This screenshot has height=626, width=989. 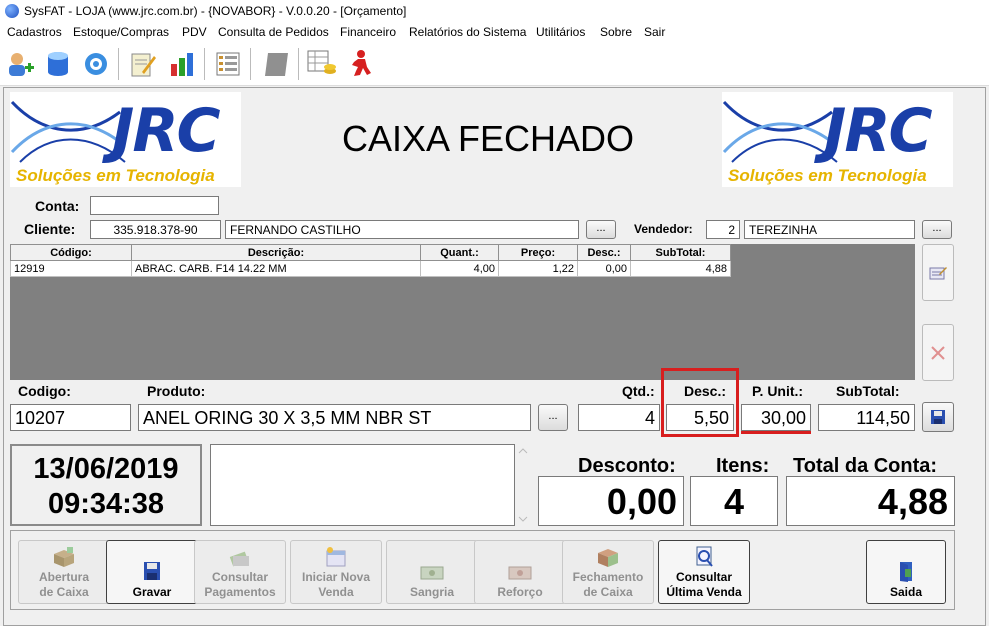 What do you see at coordinates (704, 592) in the screenshot?
I see `consultar-ultima-venda-label-2: Última Venda` at bounding box center [704, 592].